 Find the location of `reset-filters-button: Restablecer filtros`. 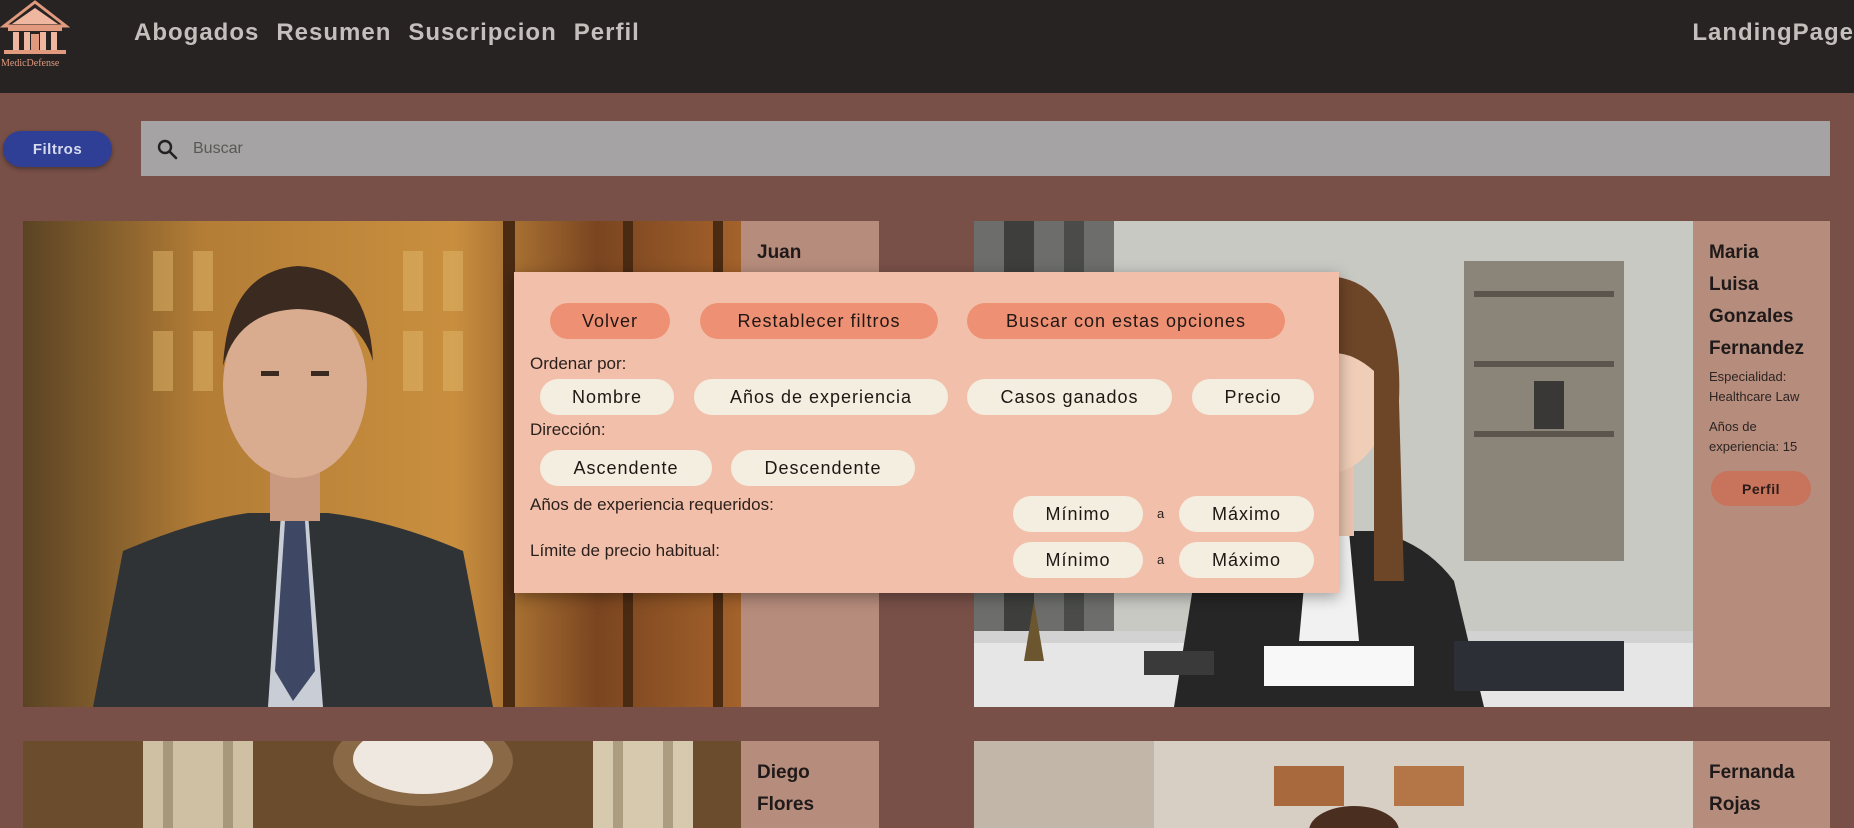

reset-filters-button: Restablecer filtros is located at coordinates (819, 321).